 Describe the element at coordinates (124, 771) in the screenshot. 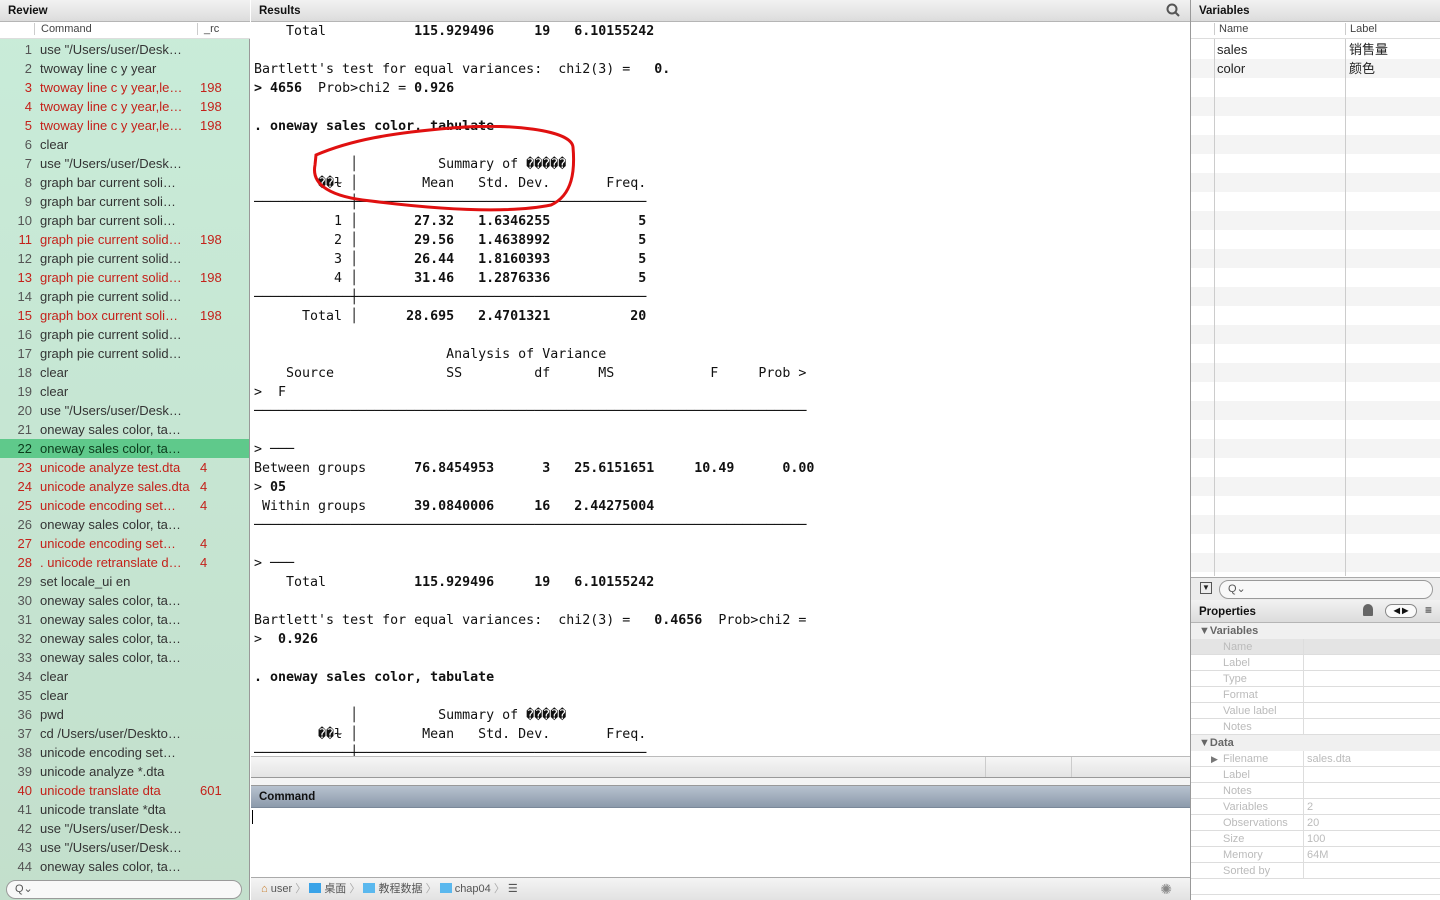

I see `review-row: 39 unicode analyze *.dta` at that location.